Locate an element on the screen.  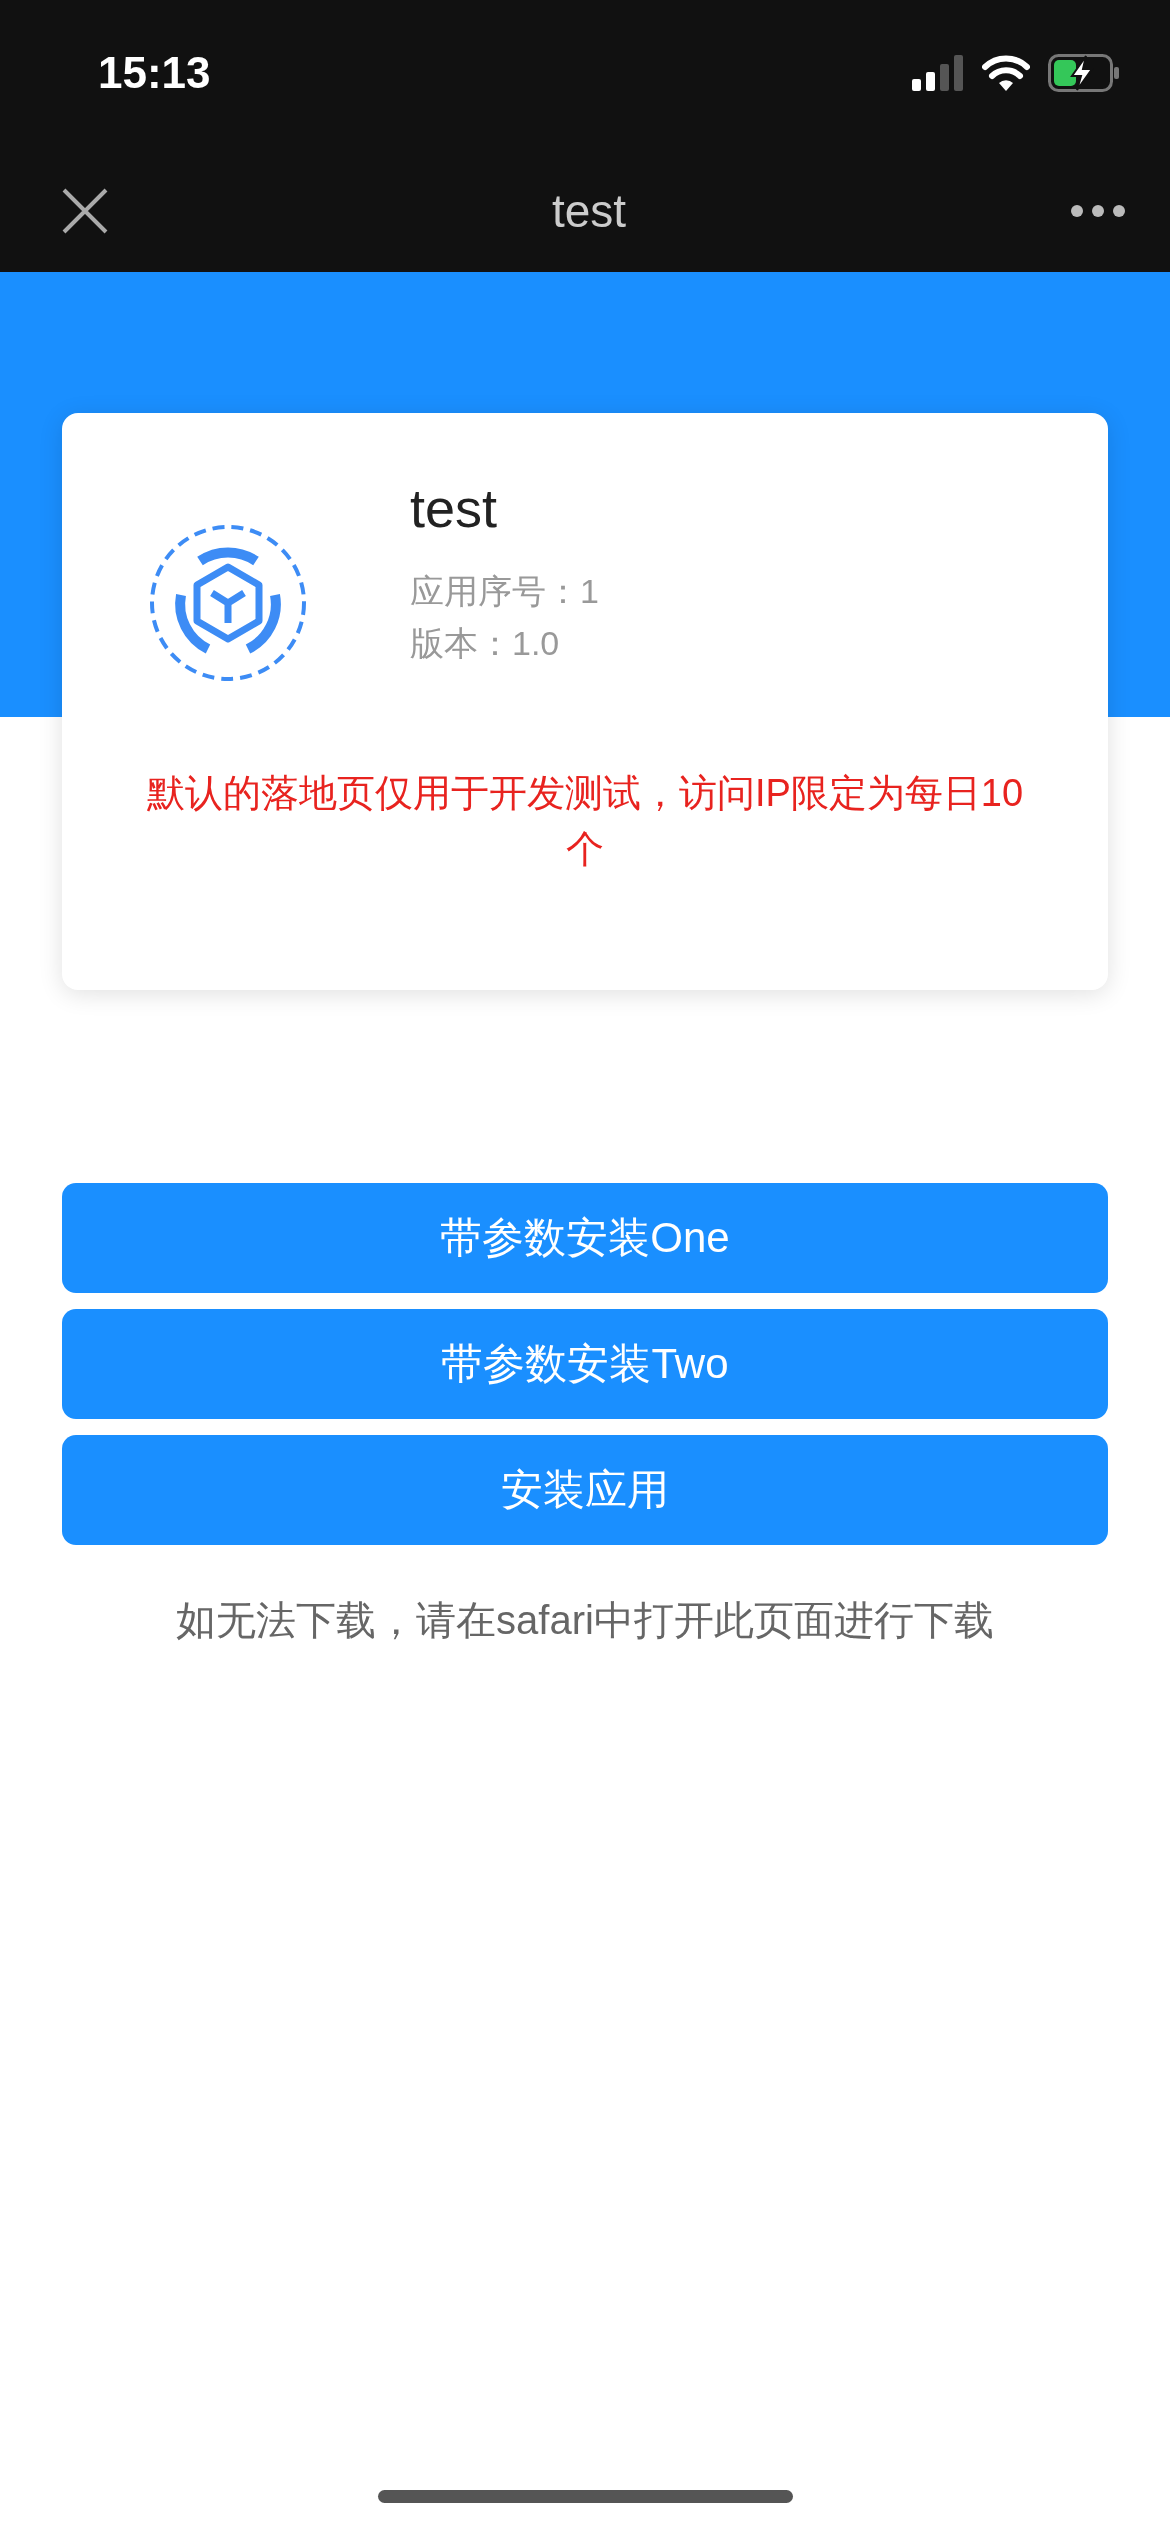
cube-logo-icon is located at coordinates (228, 603).